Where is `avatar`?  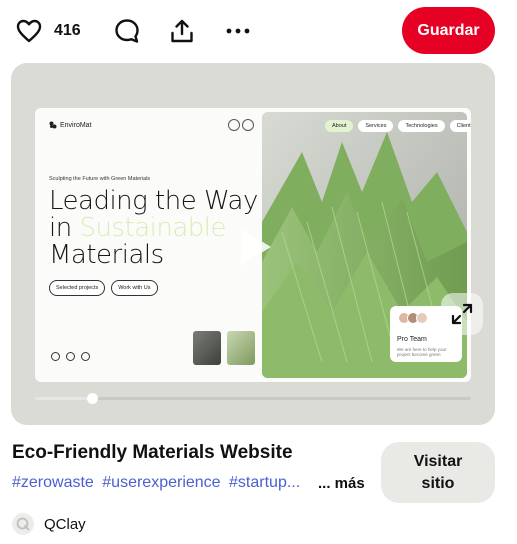 avatar is located at coordinates (422, 318).